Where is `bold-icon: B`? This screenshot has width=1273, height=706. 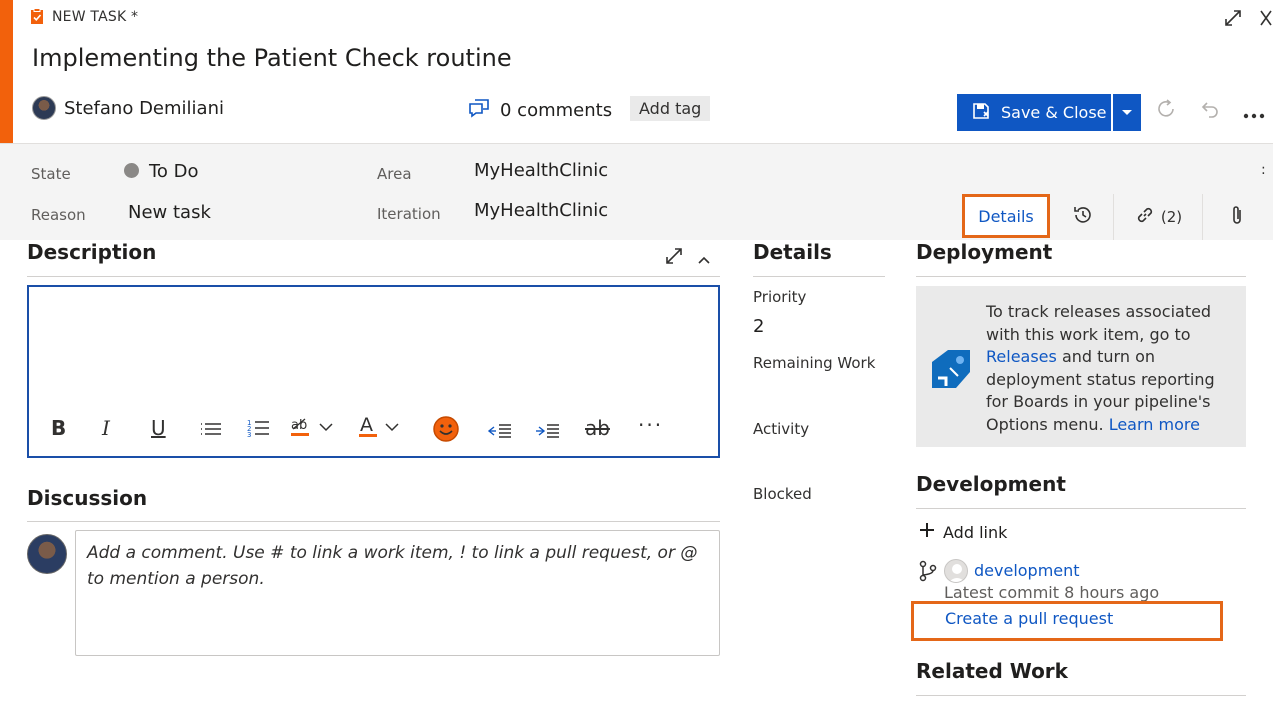
bold-icon: B is located at coordinates (58, 428).